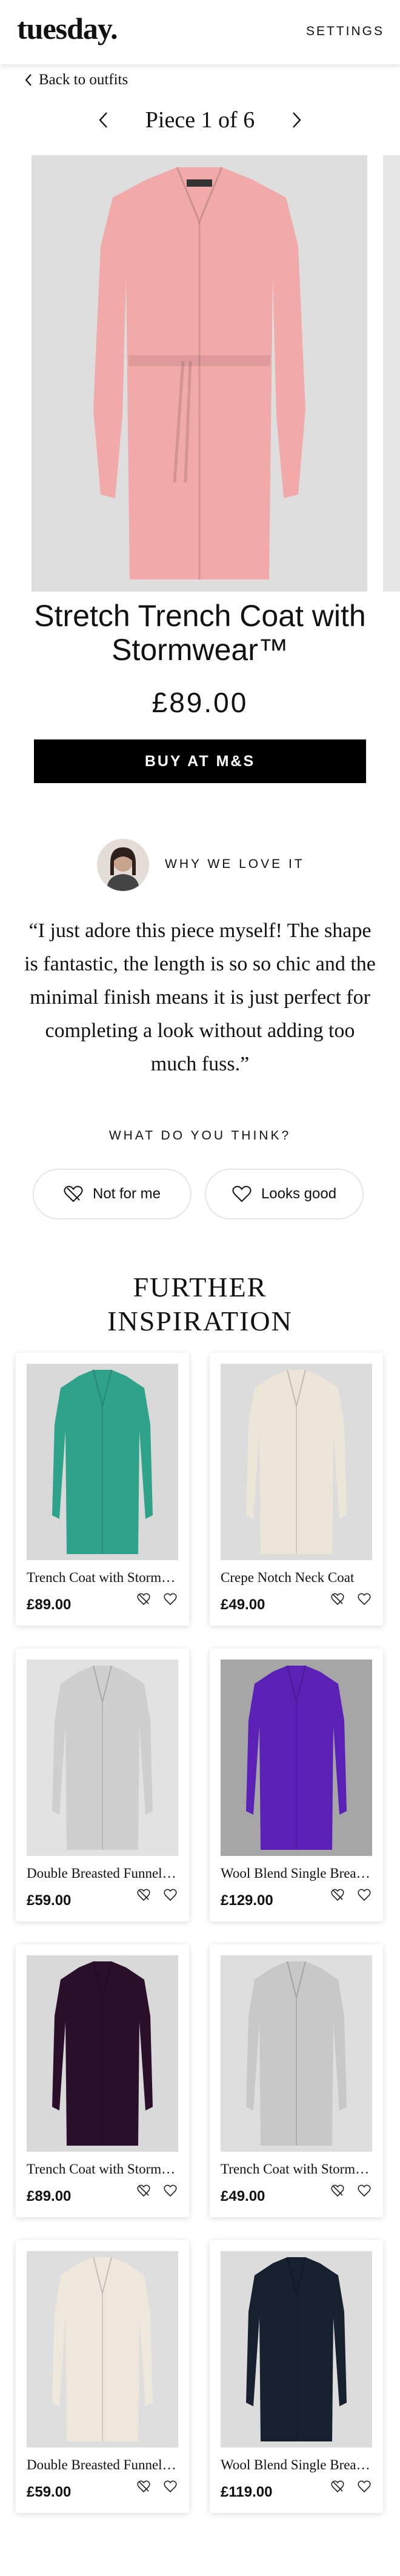 This screenshot has width=400, height=2576. What do you see at coordinates (200, 1321) in the screenshot?
I see `heading-line-2: INSPIRATION` at bounding box center [200, 1321].